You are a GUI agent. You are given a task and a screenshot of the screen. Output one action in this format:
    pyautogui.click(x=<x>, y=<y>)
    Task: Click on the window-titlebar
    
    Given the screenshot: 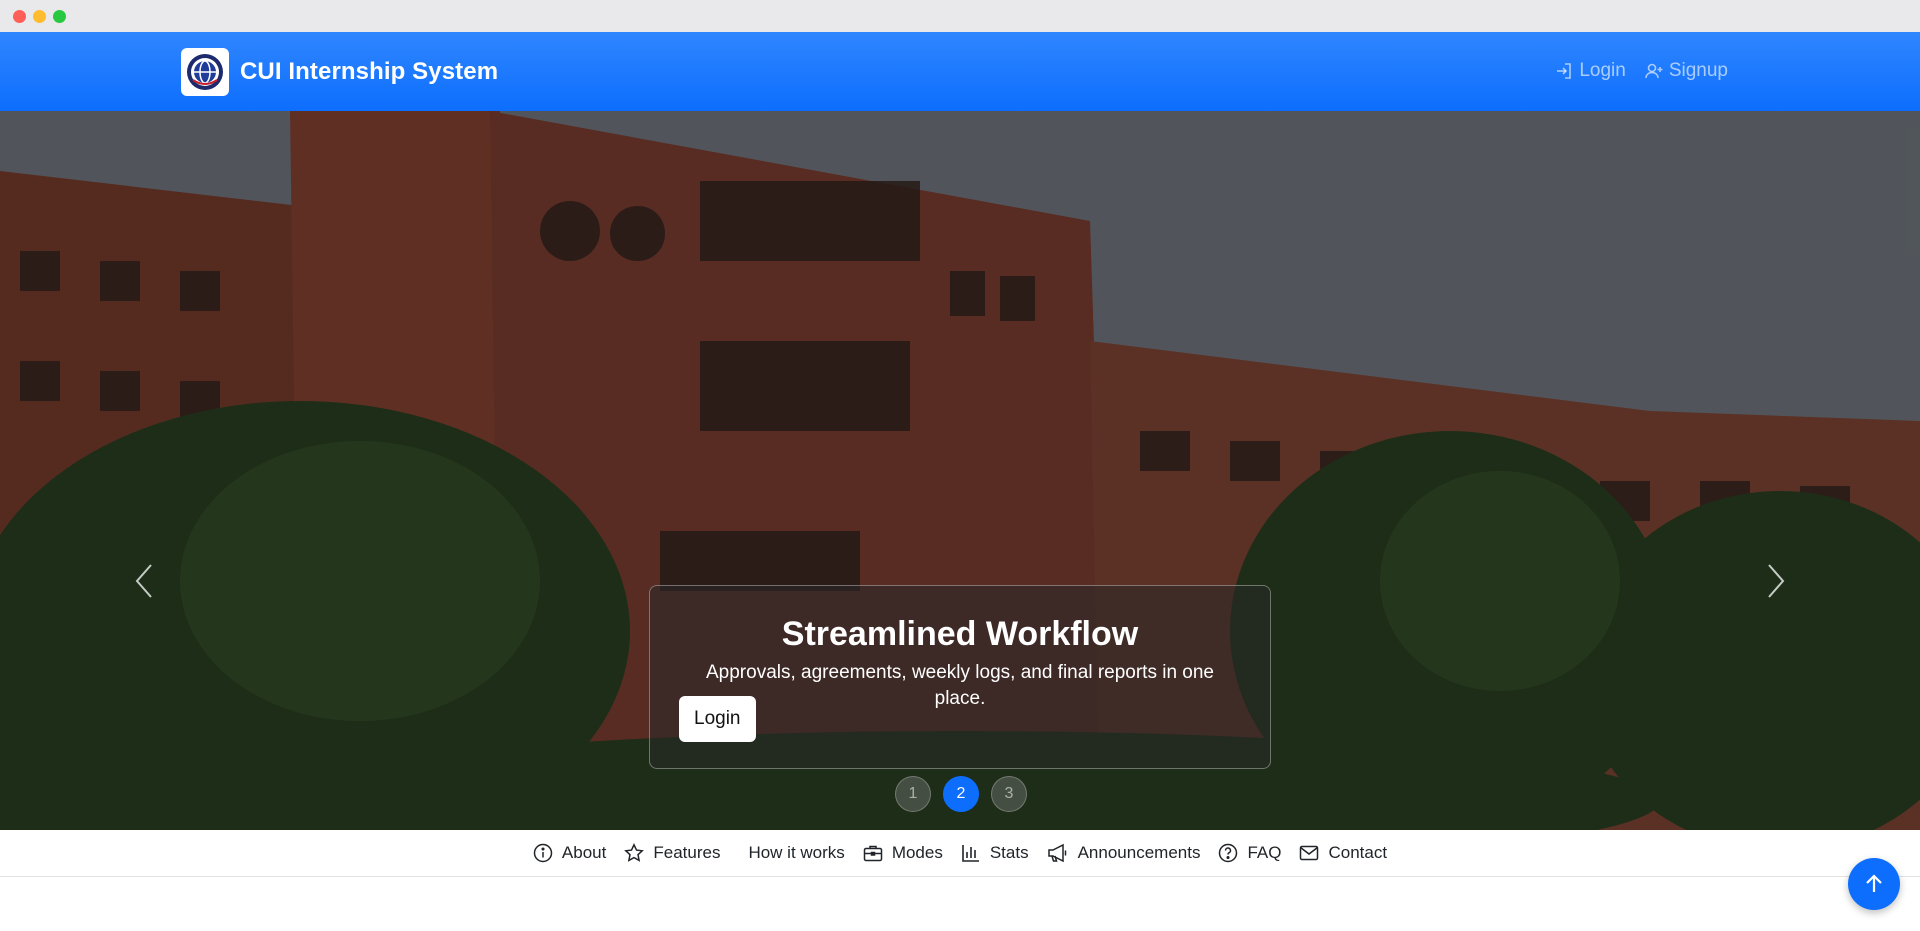 What is the action you would take?
    pyautogui.click(x=960, y=16)
    